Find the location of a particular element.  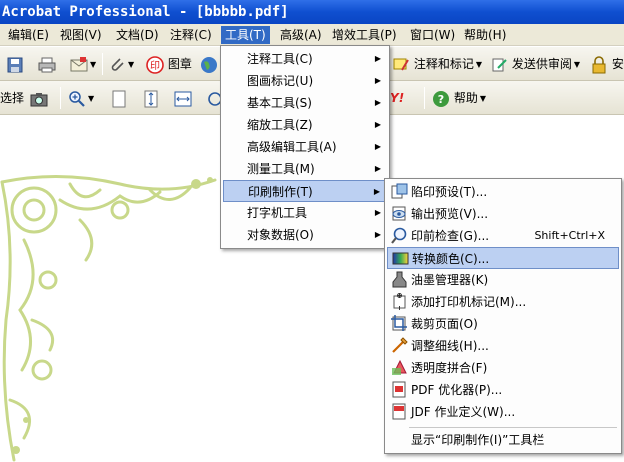

page-icon is located at coordinates (119, 98).